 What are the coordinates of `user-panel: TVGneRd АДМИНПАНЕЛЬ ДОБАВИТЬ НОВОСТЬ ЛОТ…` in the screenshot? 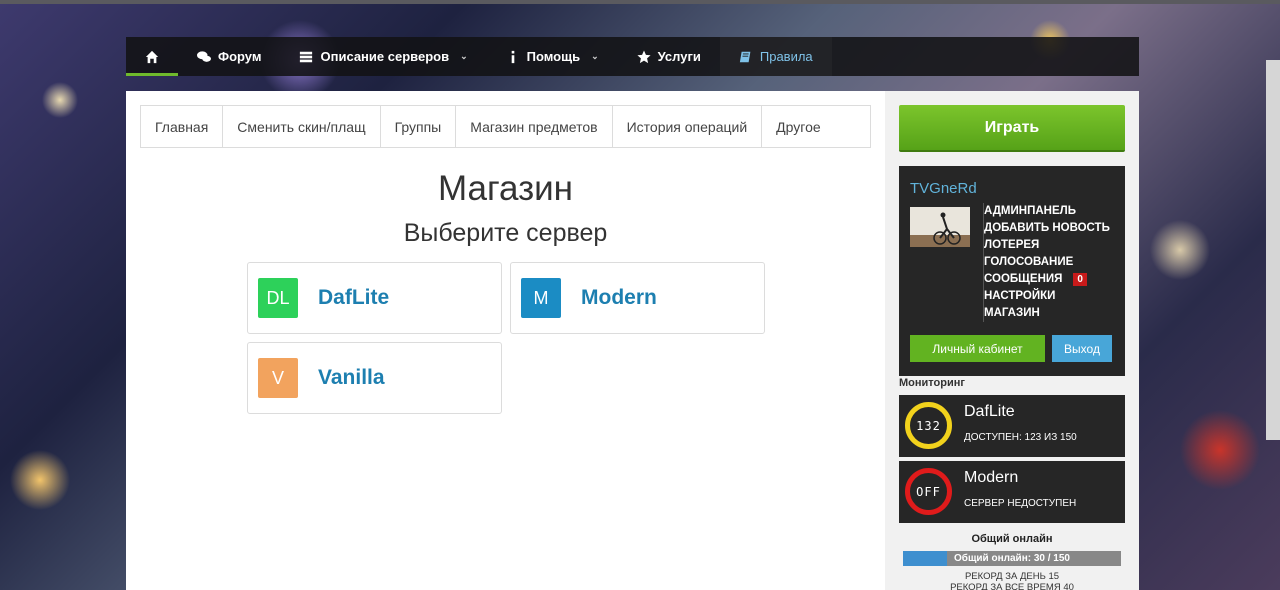 It's located at (1012, 271).